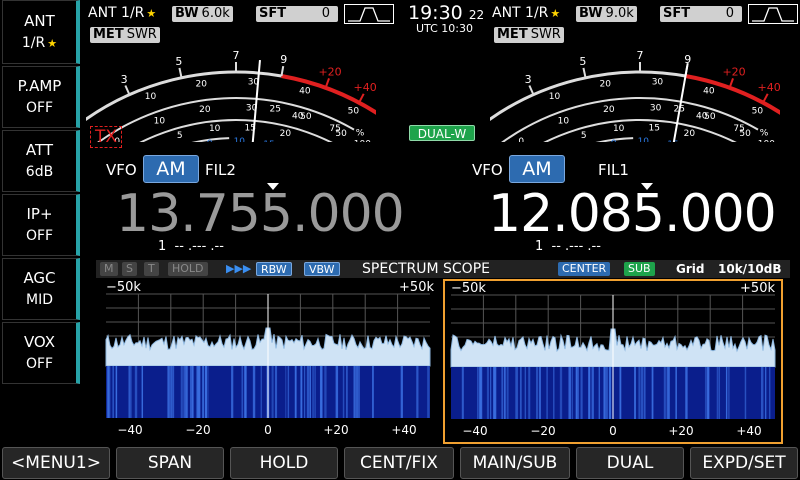  I want to click on sub-scope-panel: −50k +50k −40 −20 0 +20 +40, so click(613, 361).